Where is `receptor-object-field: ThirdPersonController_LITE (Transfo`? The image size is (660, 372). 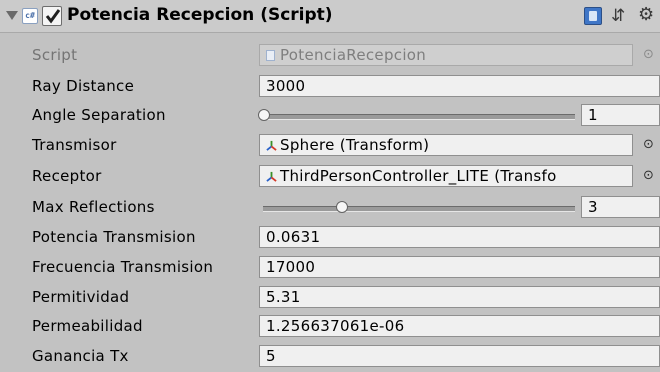 receptor-object-field: ThirdPersonController_LITE (Transfo is located at coordinates (446, 176).